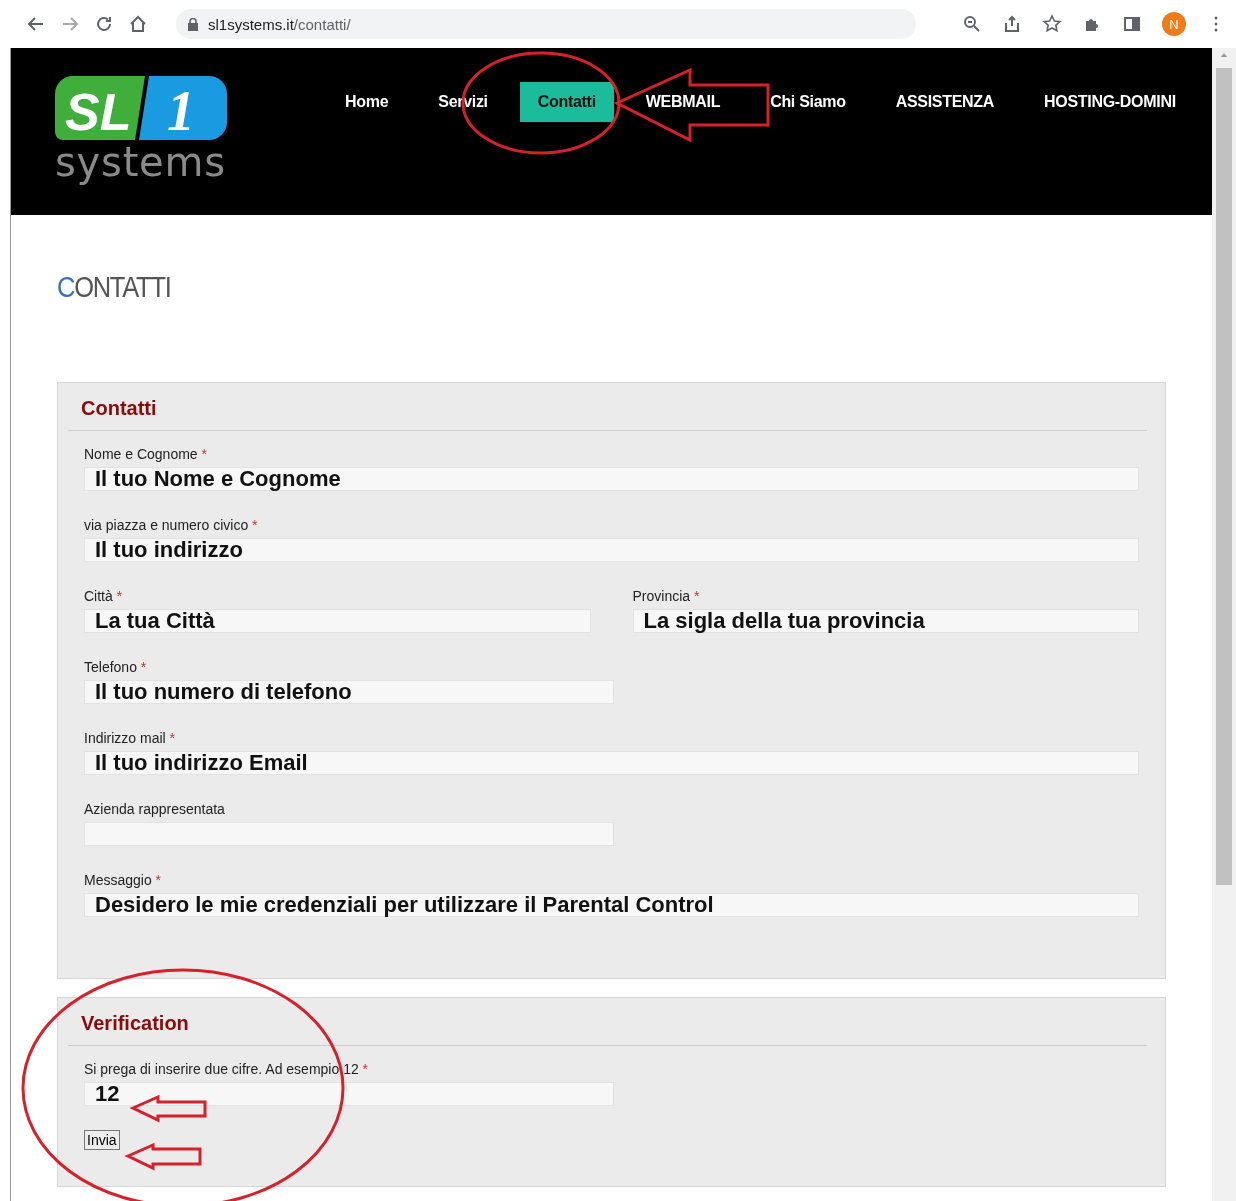  Describe the element at coordinates (972, 24) in the screenshot. I see `zoom-icon` at that location.